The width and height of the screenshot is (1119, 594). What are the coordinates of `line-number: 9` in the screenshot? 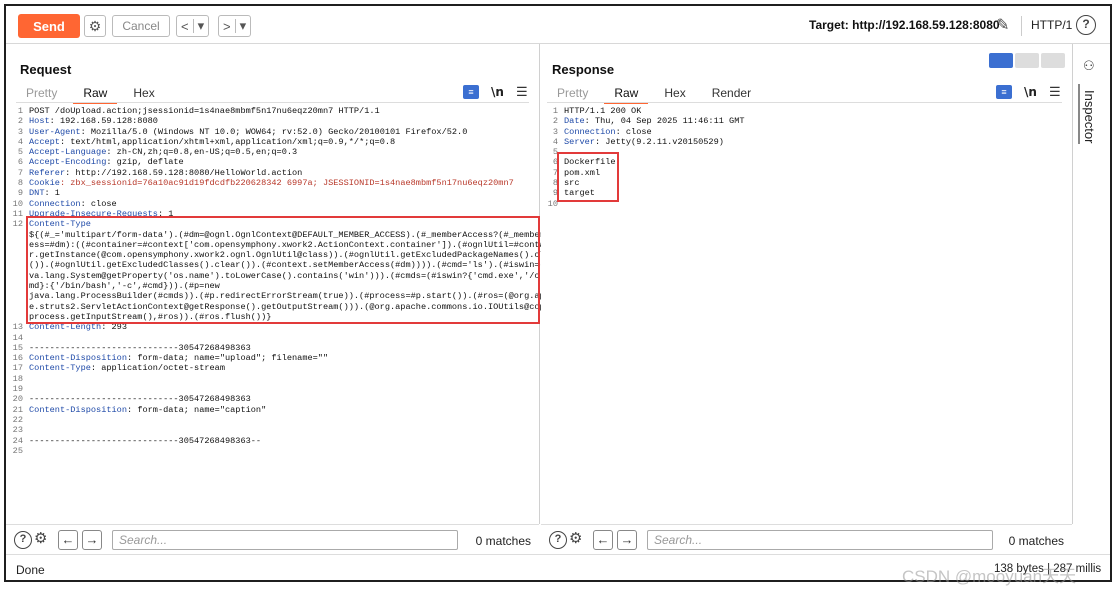 It's located at (20, 193).